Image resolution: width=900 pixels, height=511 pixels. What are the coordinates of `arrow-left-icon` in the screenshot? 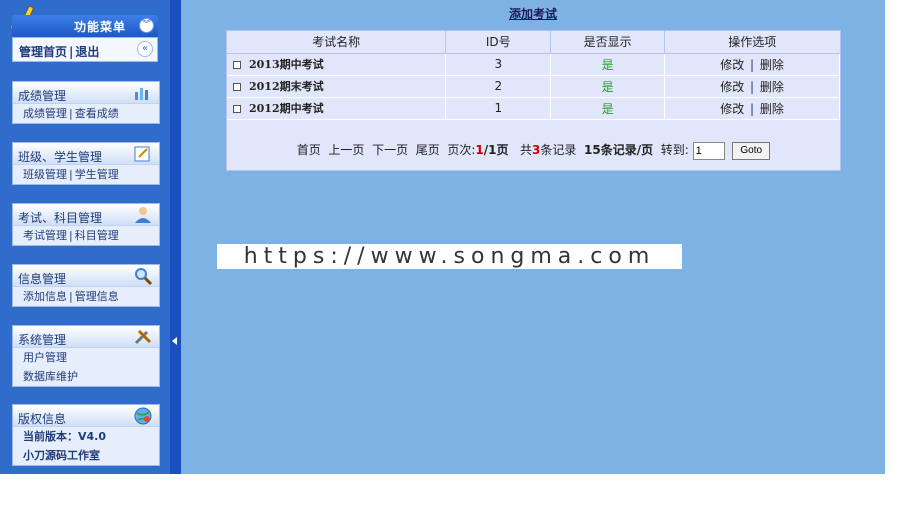 It's located at (174, 341).